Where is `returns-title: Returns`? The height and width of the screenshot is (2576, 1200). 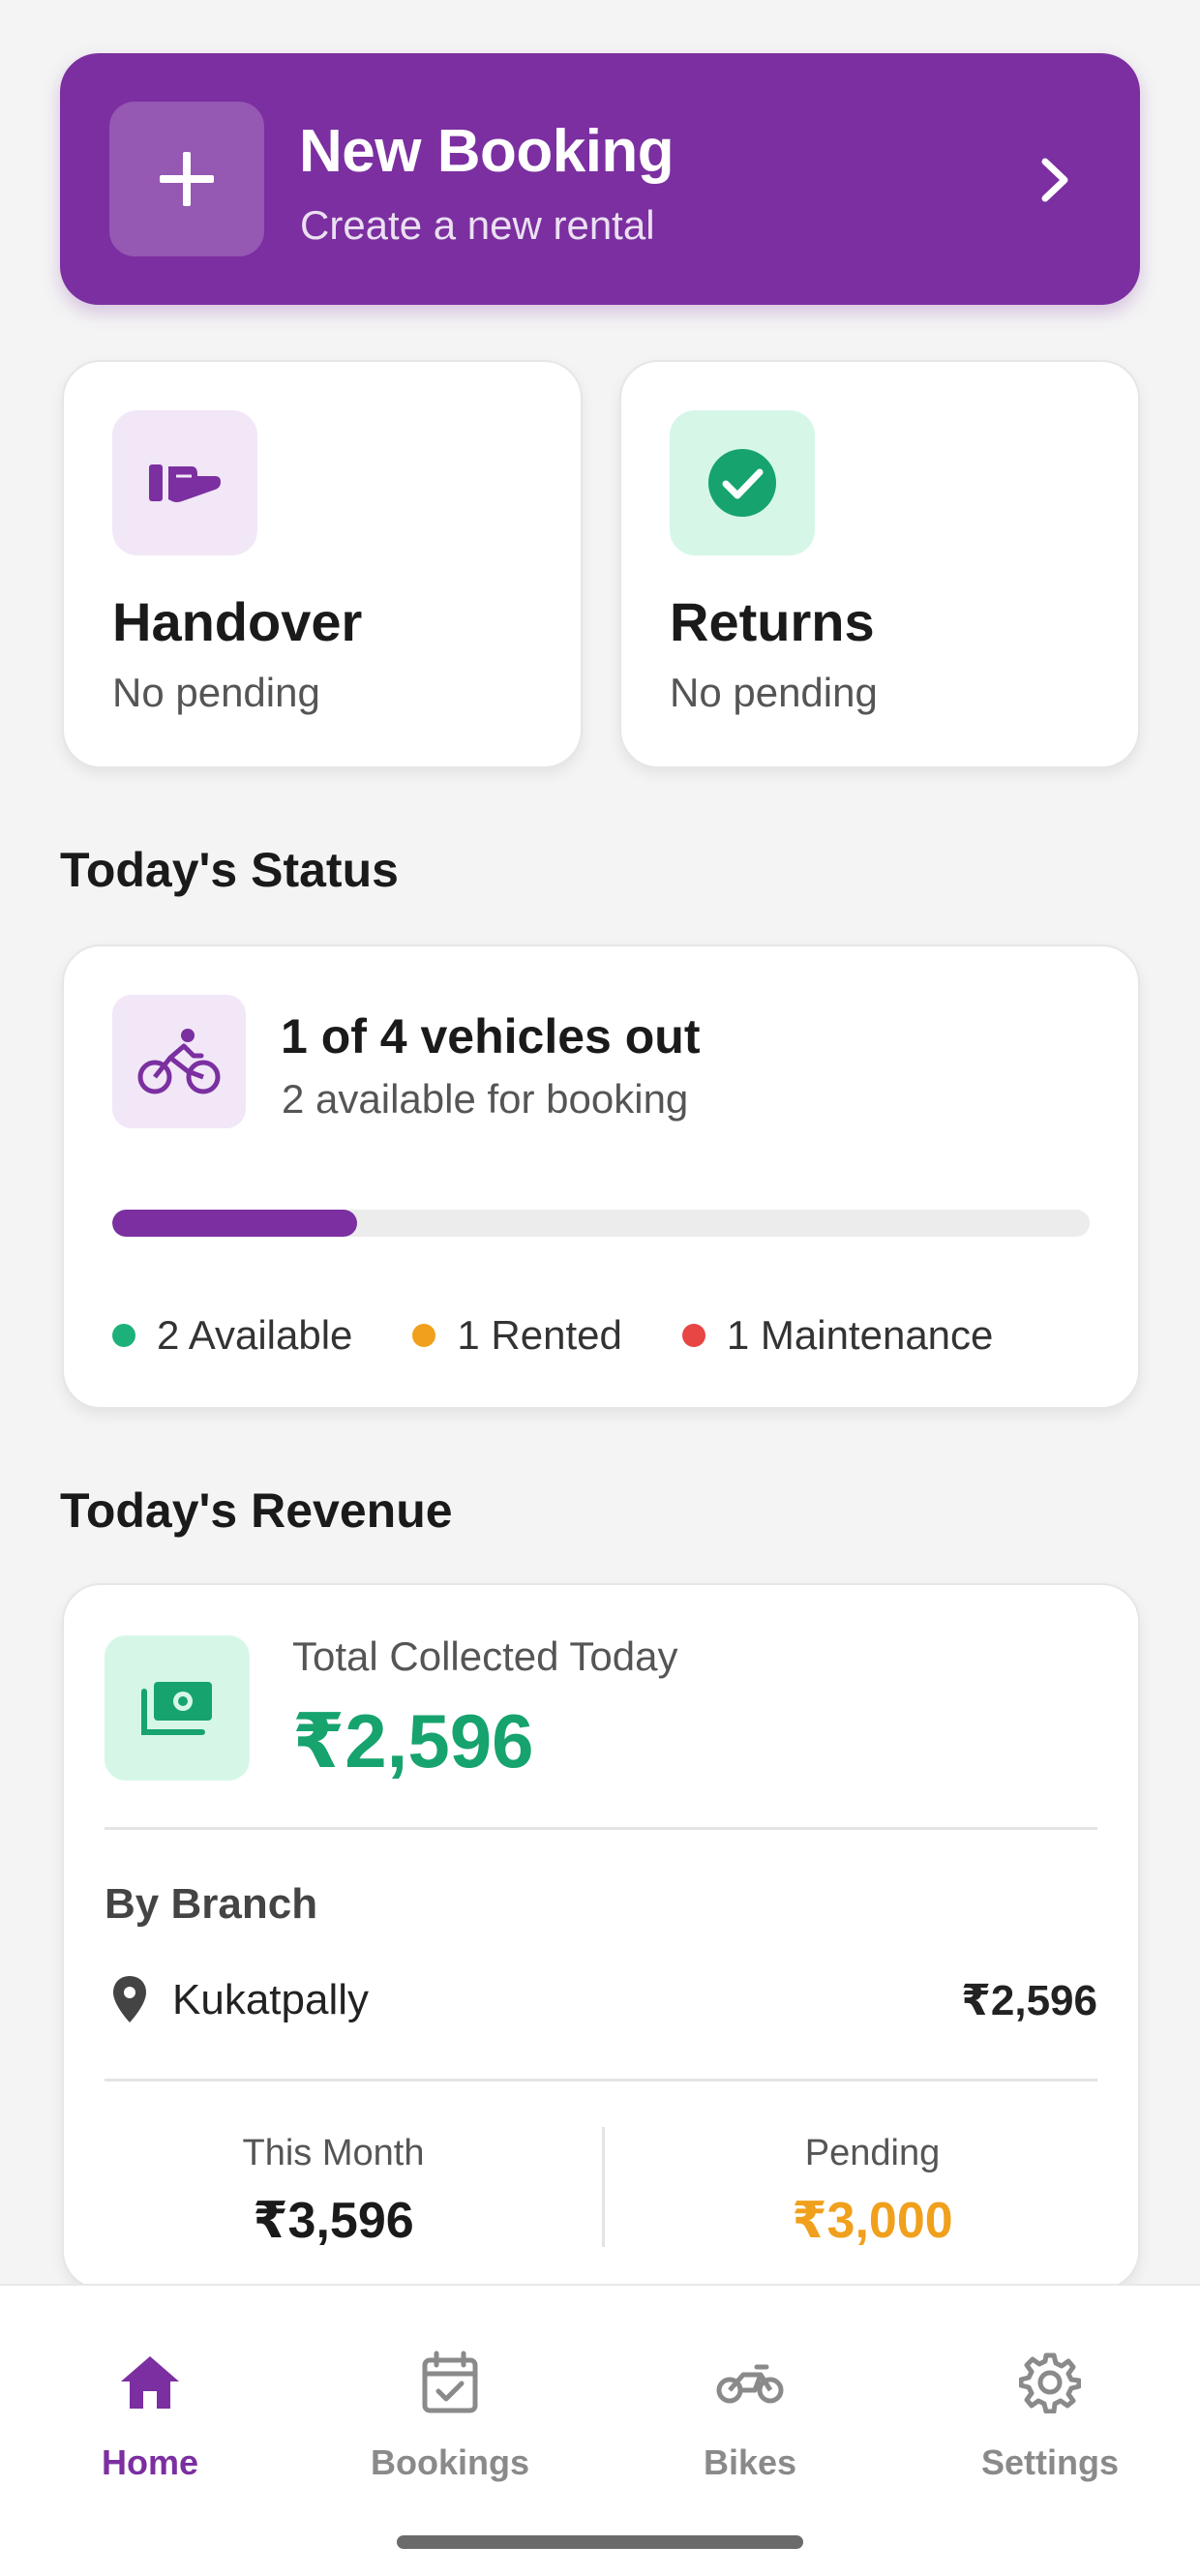
returns-title: Returns is located at coordinates (773, 621).